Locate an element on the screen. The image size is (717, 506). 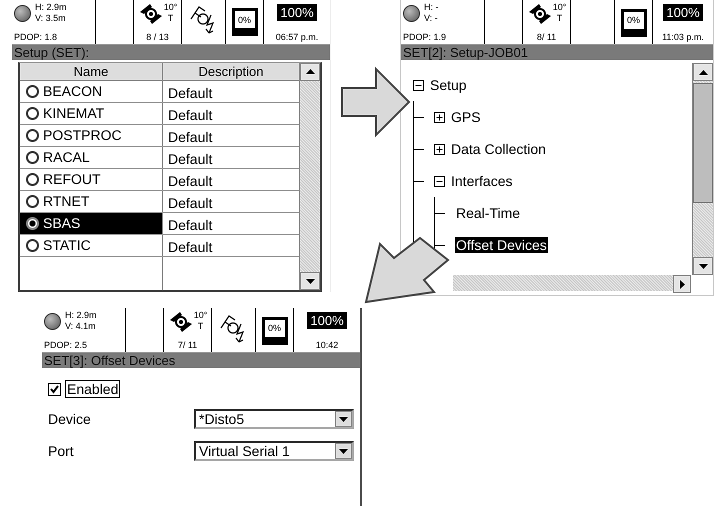
setup-name: KINEMAT is located at coordinates (73, 113).